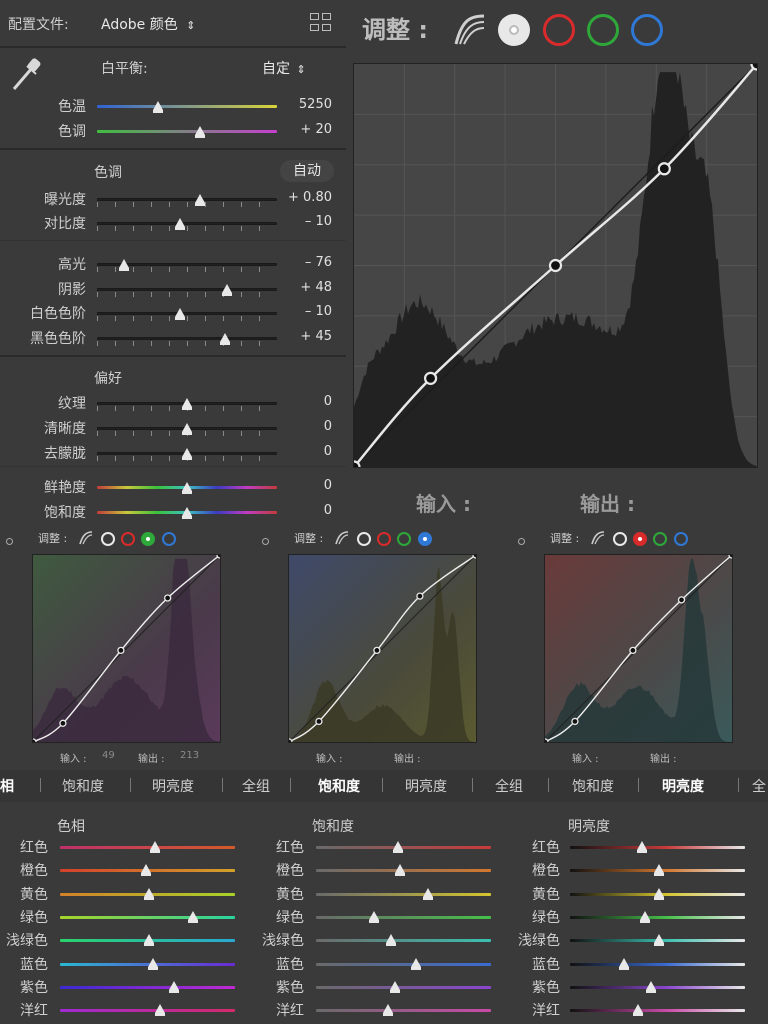 This screenshot has width=768, height=1024. What do you see at coordinates (187, 488) in the screenshot?
I see `slider-thumb-vibrance` at bounding box center [187, 488].